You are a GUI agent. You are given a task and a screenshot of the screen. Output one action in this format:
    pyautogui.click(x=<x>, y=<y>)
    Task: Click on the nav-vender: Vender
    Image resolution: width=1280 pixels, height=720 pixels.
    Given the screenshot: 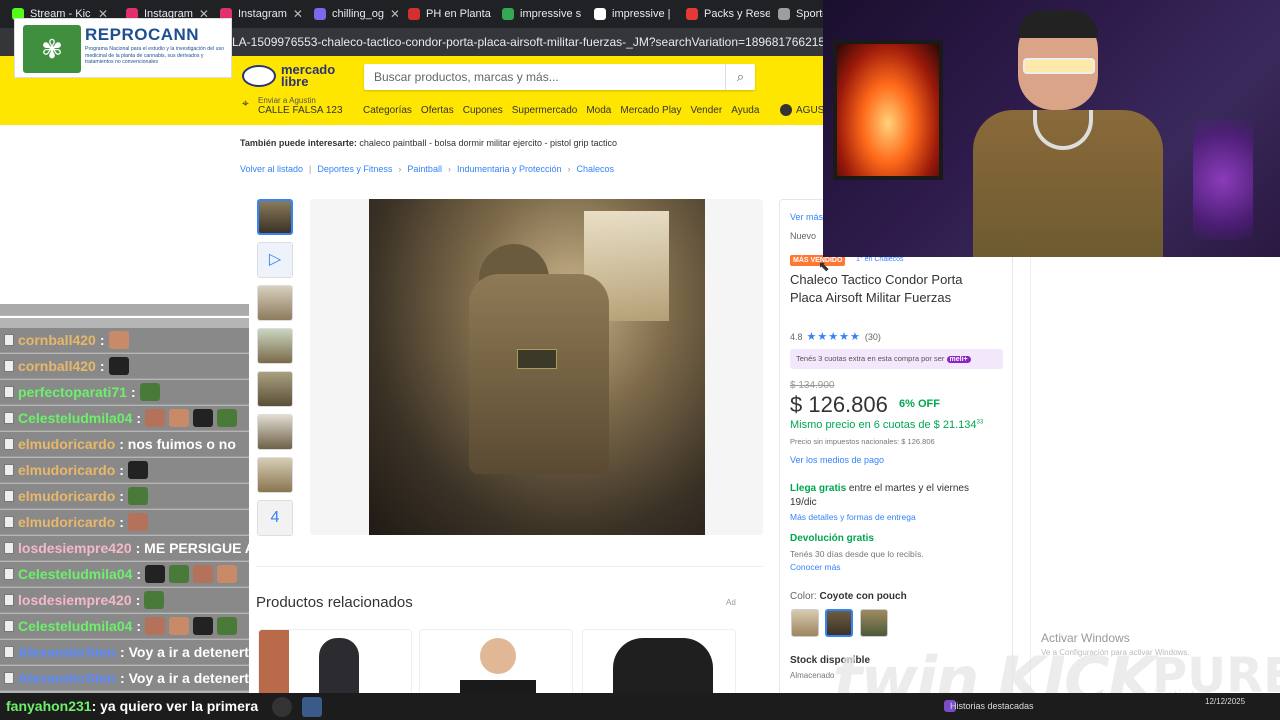 What is the action you would take?
    pyautogui.click(x=707, y=110)
    